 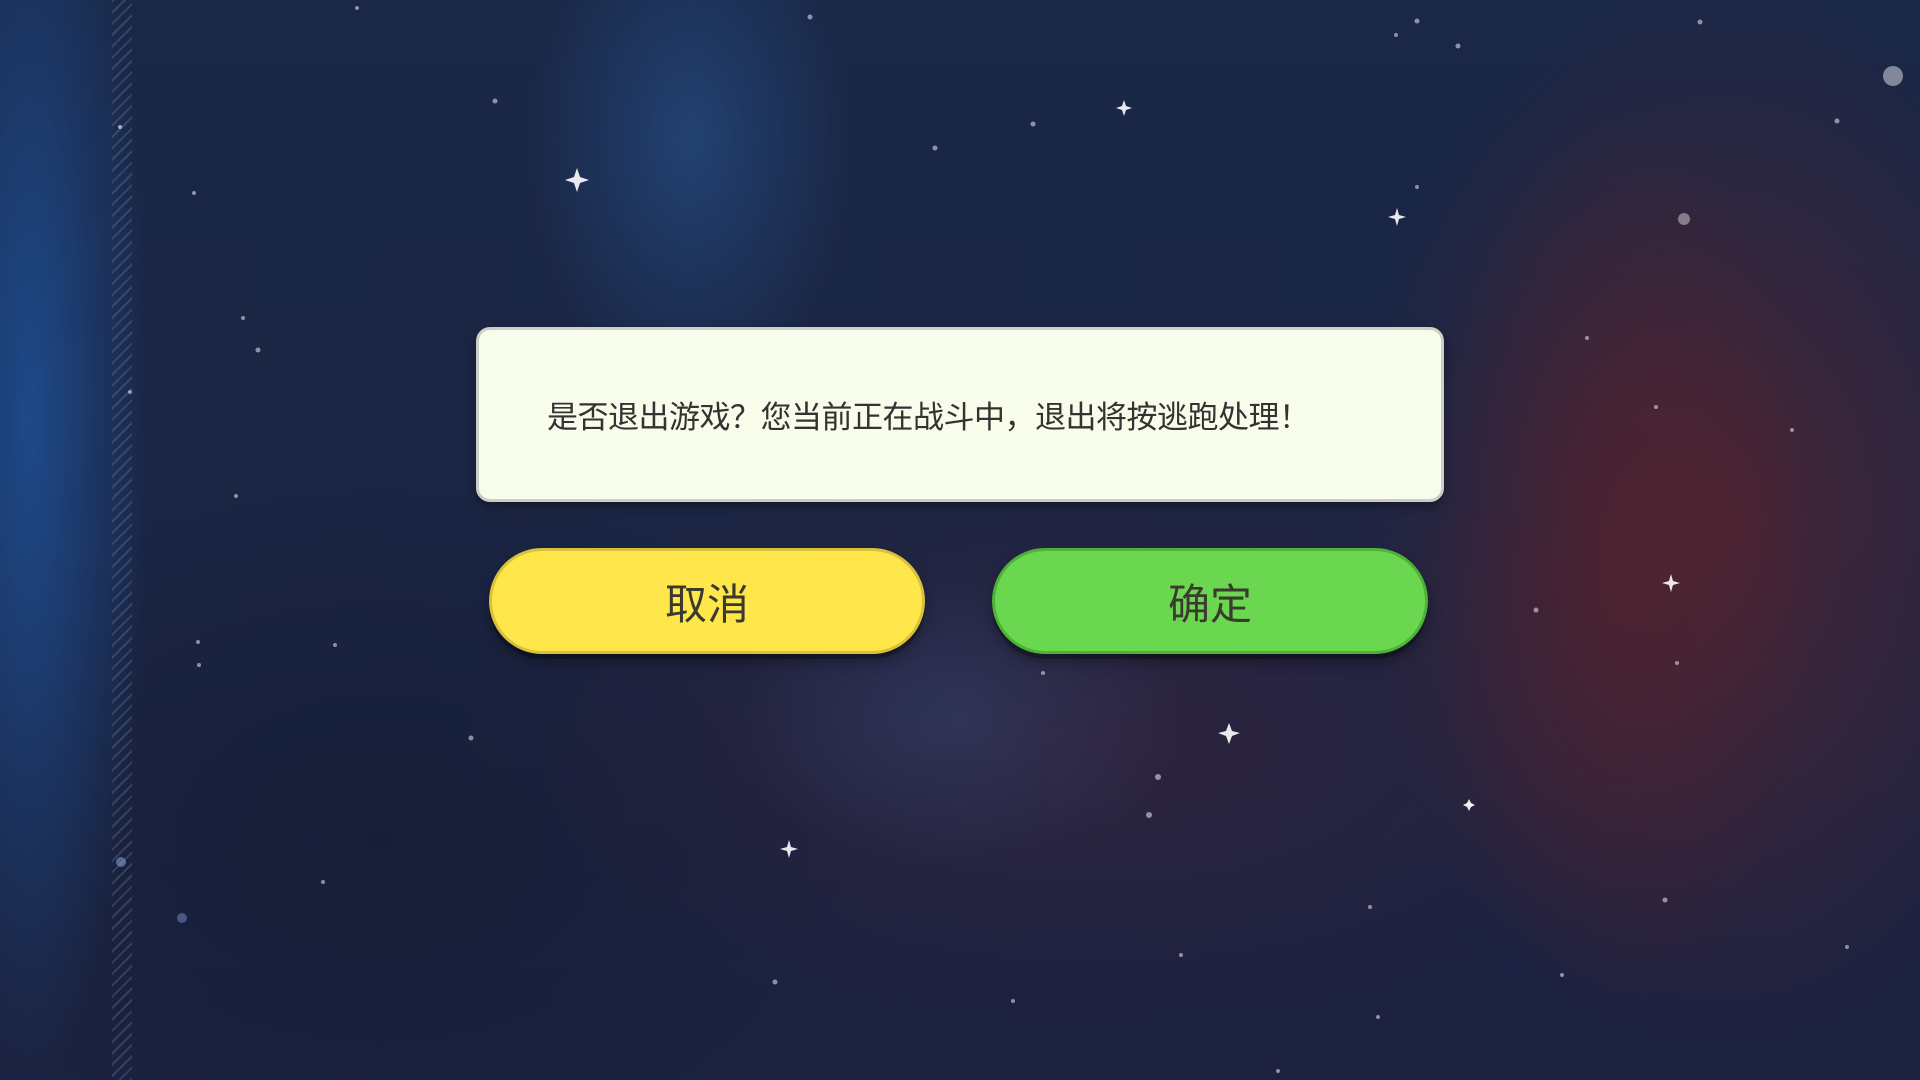 What do you see at coordinates (1209, 604) in the screenshot?
I see `confirm-button-label: 确定` at bounding box center [1209, 604].